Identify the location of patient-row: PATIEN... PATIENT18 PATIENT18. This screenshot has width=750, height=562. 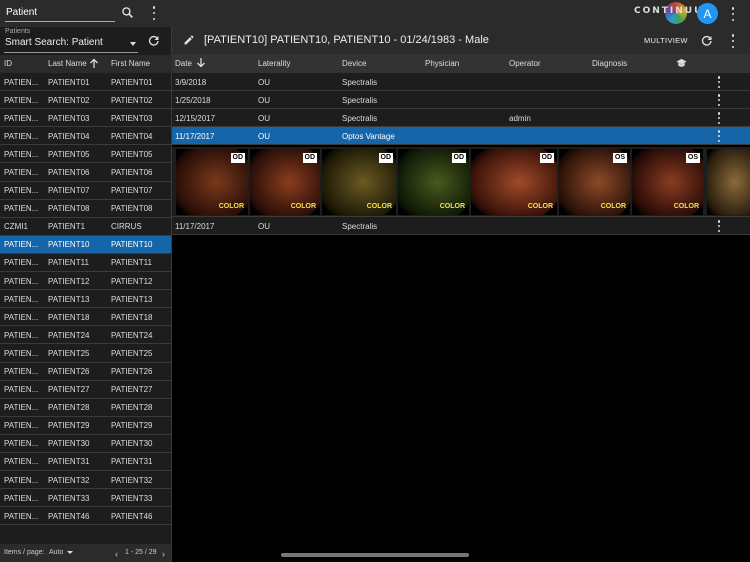
(85, 317).